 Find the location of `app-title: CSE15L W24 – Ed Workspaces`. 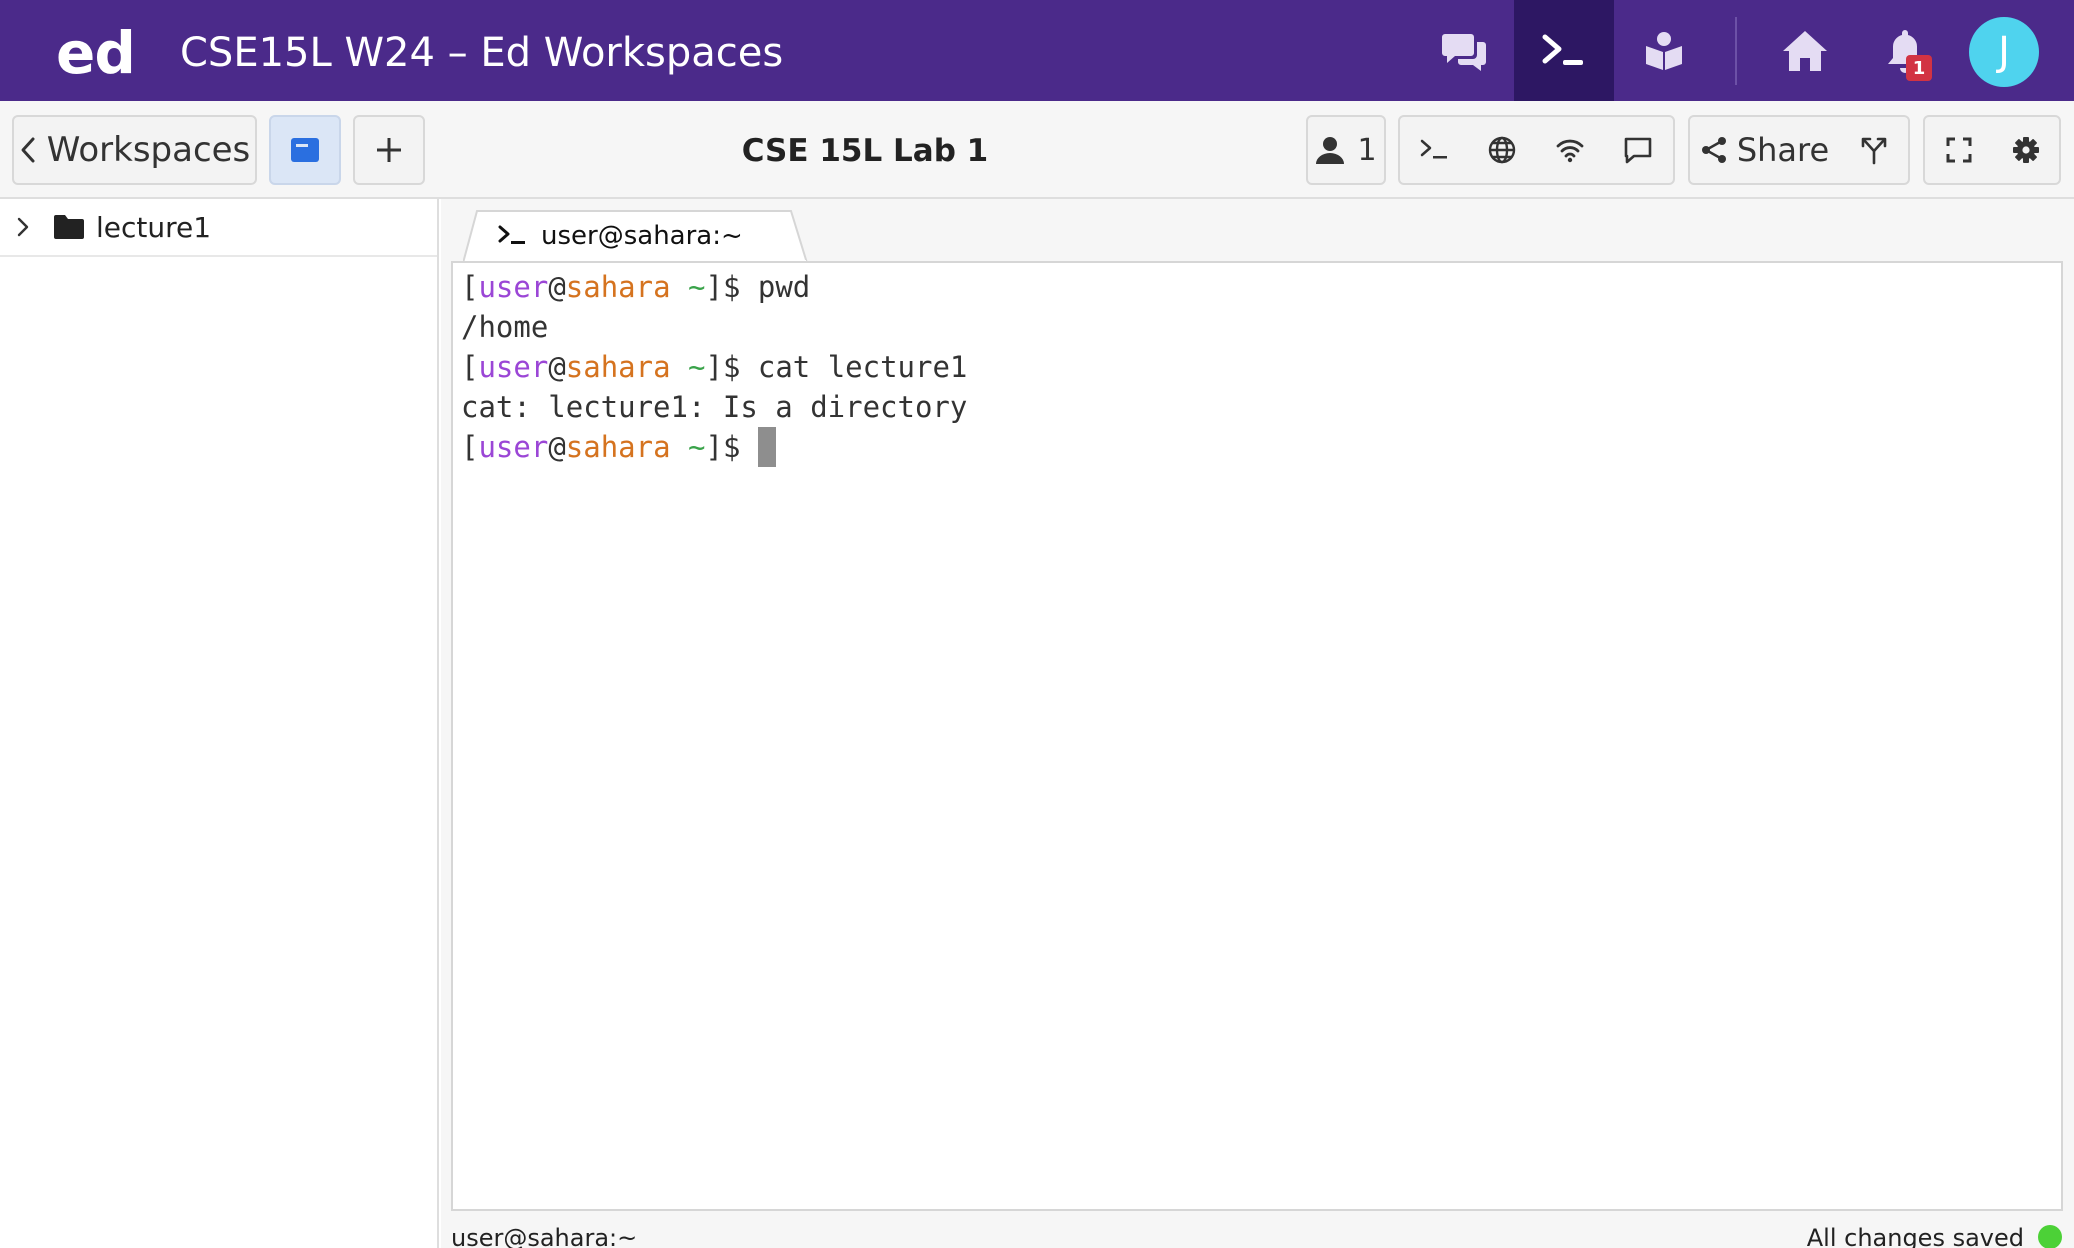

app-title: CSE15L W24 – Ed Workspaces is located at coordinates (482, 53).